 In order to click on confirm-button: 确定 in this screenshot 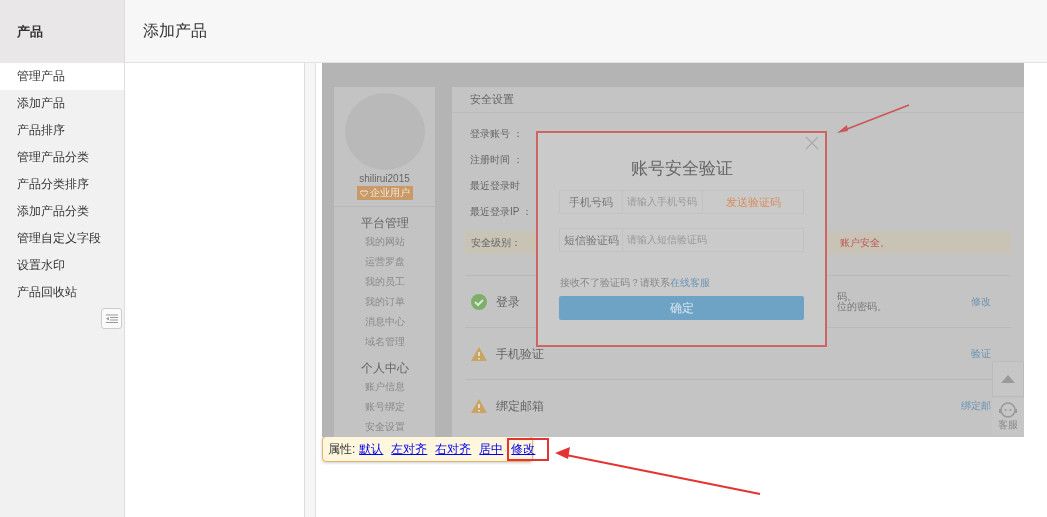, I will do `click(681, 308)`.